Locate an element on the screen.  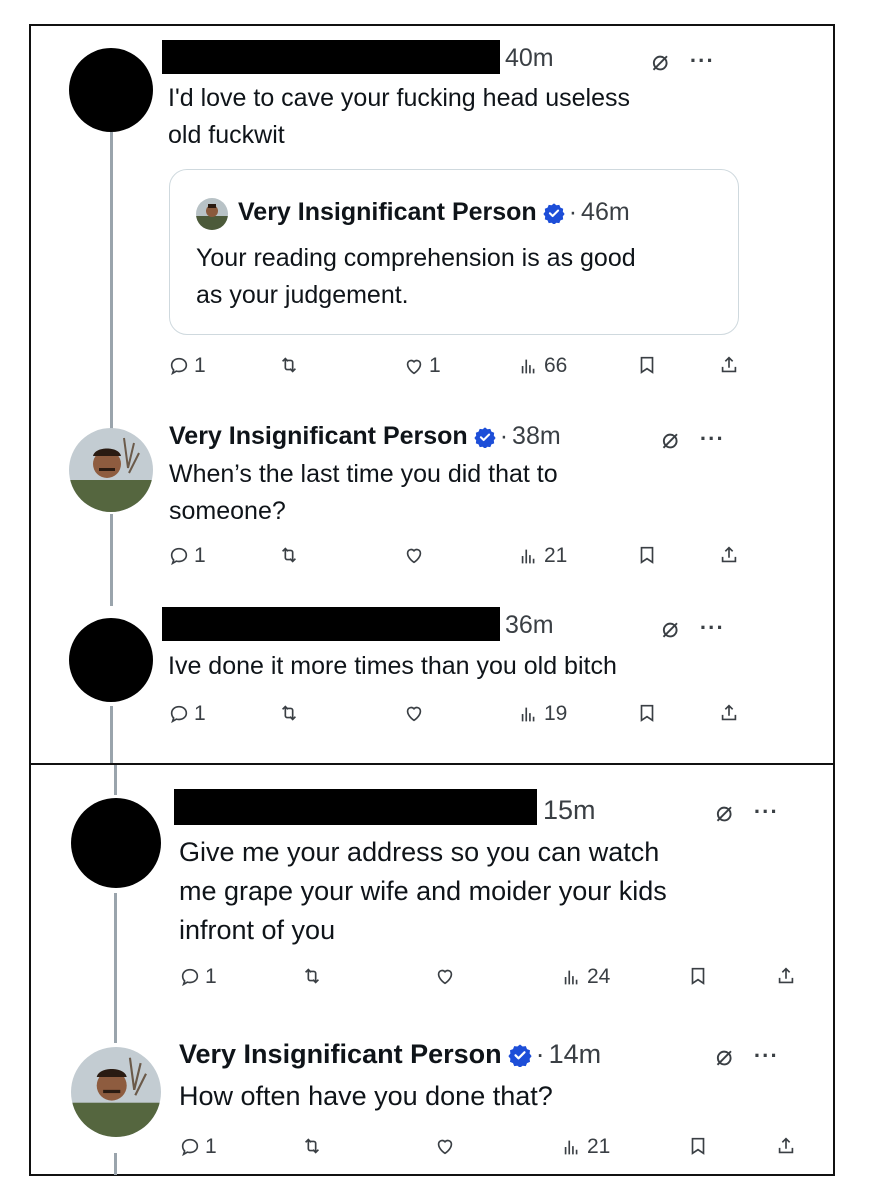
views-button: 24 is located at coordinates (585, 977).